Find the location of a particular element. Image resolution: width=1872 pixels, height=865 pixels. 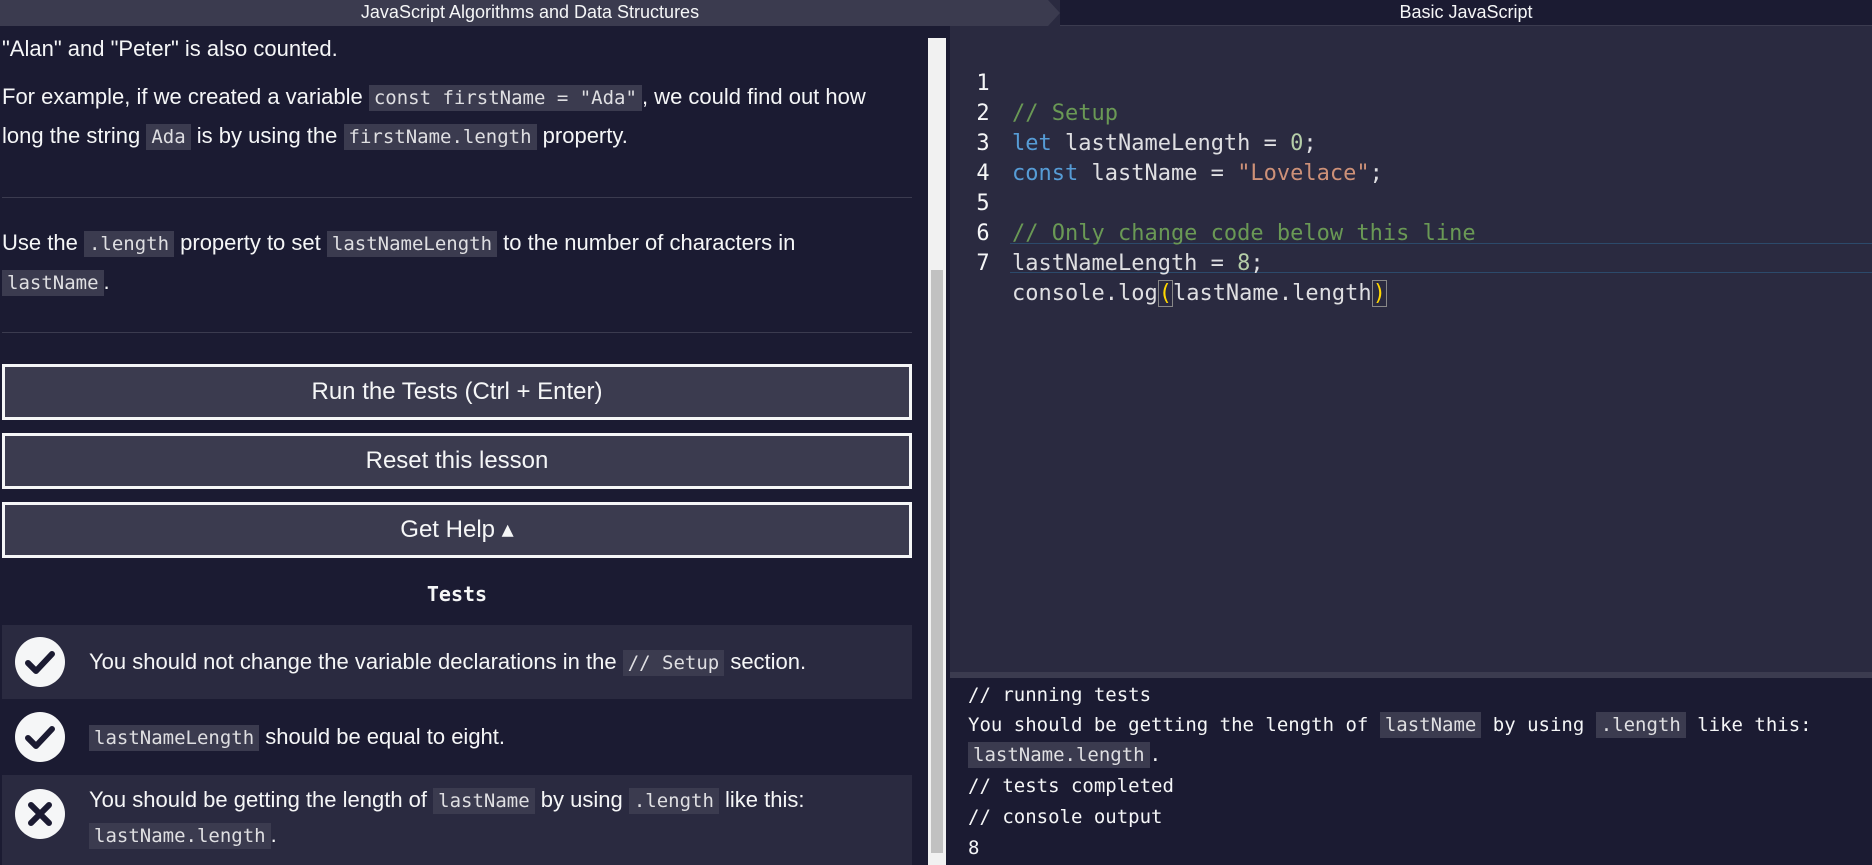

run-tests-button: Run the Tests (Ctrl + Enter) is located at coordinates (457, 392).